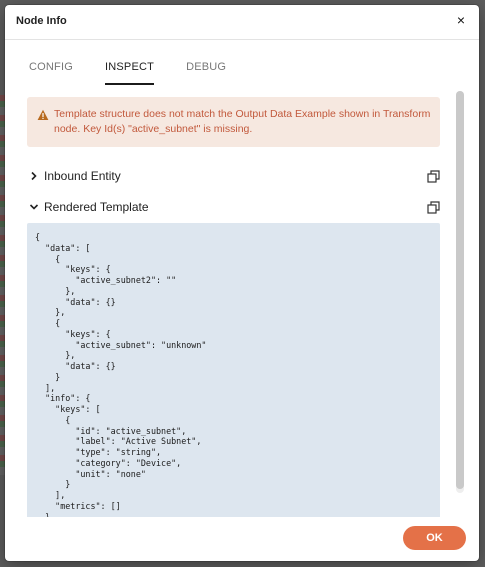  What do you see at coordinates (51, 72) in the screenshot?
I see `tab-config: CONFIG` at bounding box center [51, 72].